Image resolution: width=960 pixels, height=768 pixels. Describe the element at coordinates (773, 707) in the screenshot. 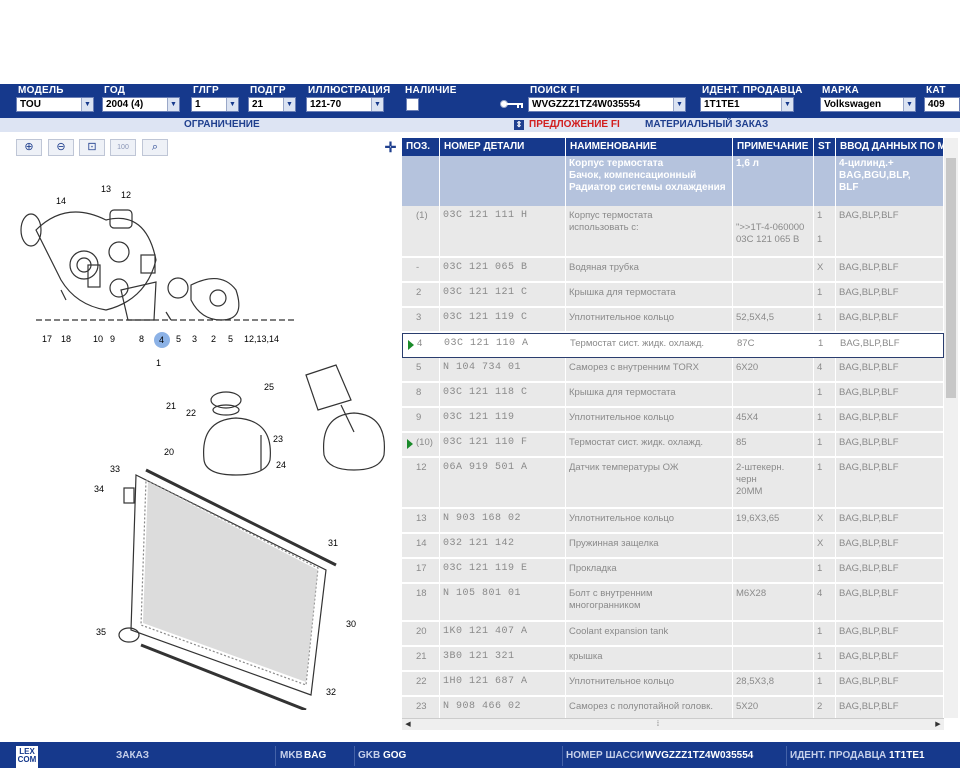

I see `cell-note: 5X20` at that location.